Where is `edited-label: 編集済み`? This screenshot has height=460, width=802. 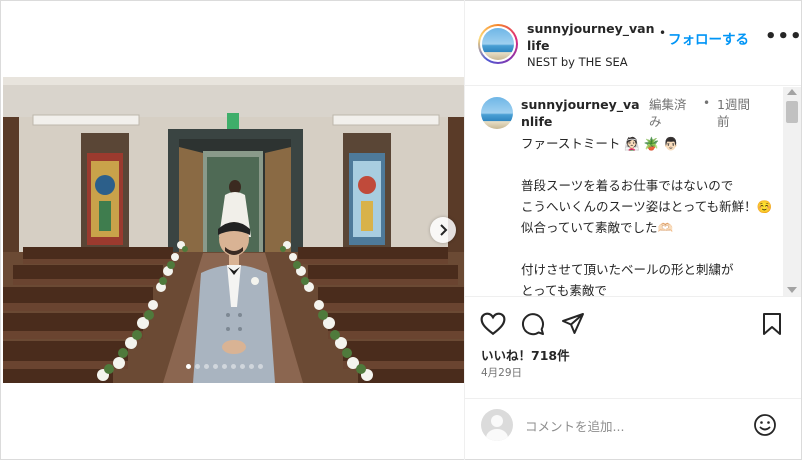
edited-label: 編集済み is located at coordinates (668, 113).